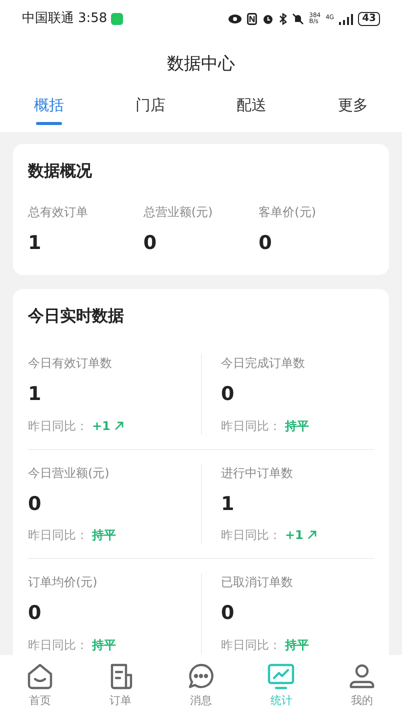  Describe the element at coordinates (346, 19) in the screenshot. I see `signal-icon` at that location.